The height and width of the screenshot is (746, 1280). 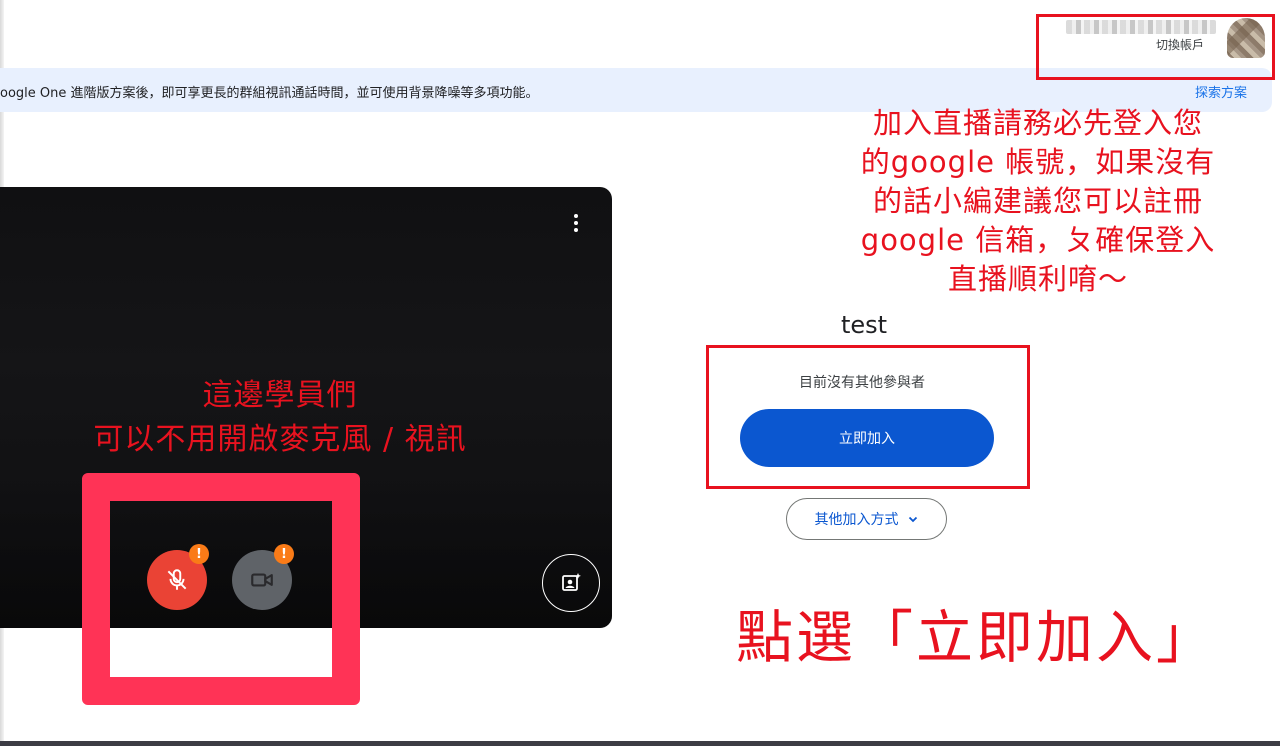 I want to click on click-join-annotation: 點選「立即加入」, so click(x=976, y=638).